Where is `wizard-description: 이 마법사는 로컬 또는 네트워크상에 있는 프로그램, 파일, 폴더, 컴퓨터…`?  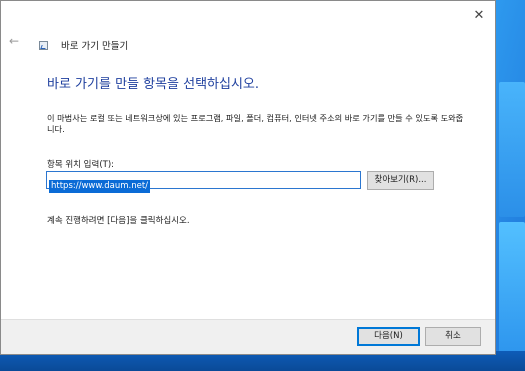
wizard-description: 이 마법사는 로컬 또는 네트워크상에 있는 프로그램, 파일, 폴더, 컴퓨터… is located at coordinates (255, 123).